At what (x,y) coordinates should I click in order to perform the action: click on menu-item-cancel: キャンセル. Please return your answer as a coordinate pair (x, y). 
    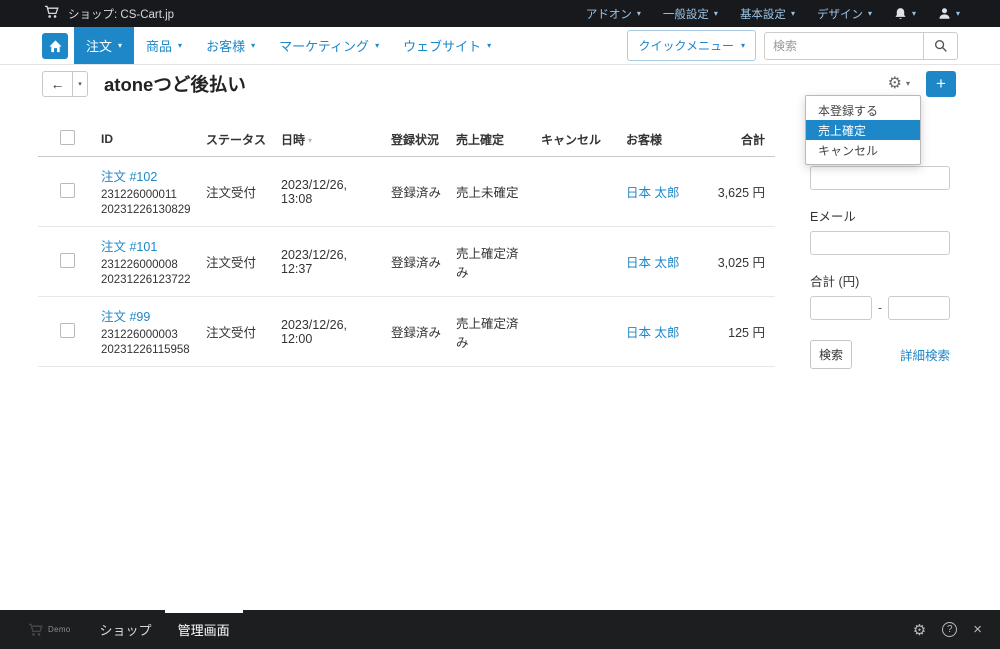
    Looking at the image, I should click on (863, 150).